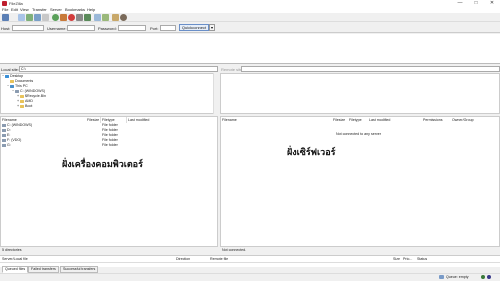  What do you see at coordinates (250, 277) in the screenshot?
I see `status-bar` at bounding box center [250, 277].